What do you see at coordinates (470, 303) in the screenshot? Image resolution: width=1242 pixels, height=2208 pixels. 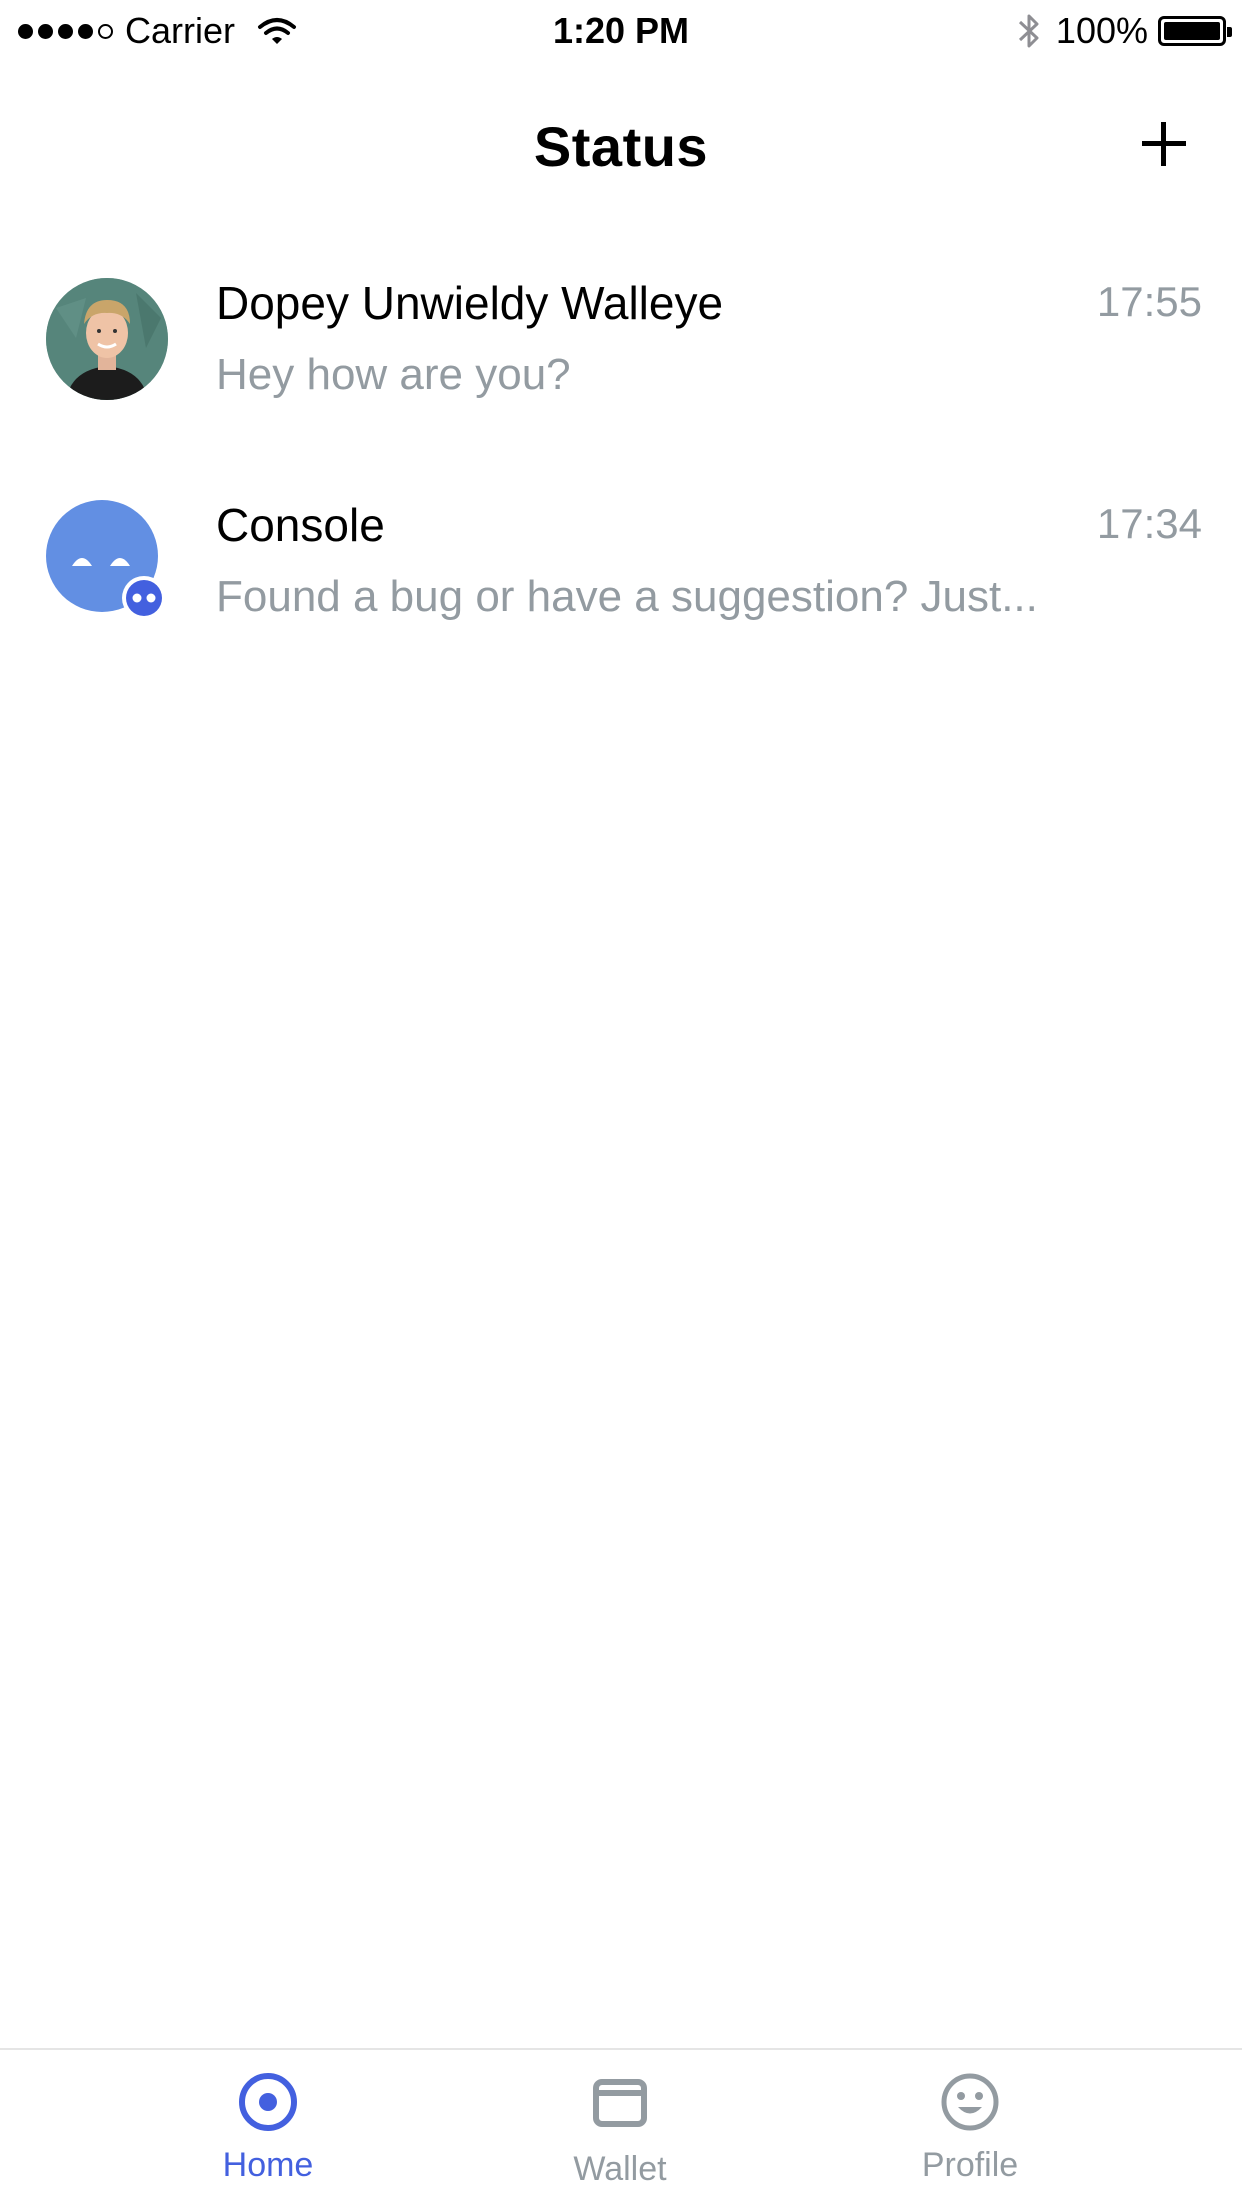 I see `chat-name: Dopey Unwieldy Walleye` at bounding box center [470, 303].